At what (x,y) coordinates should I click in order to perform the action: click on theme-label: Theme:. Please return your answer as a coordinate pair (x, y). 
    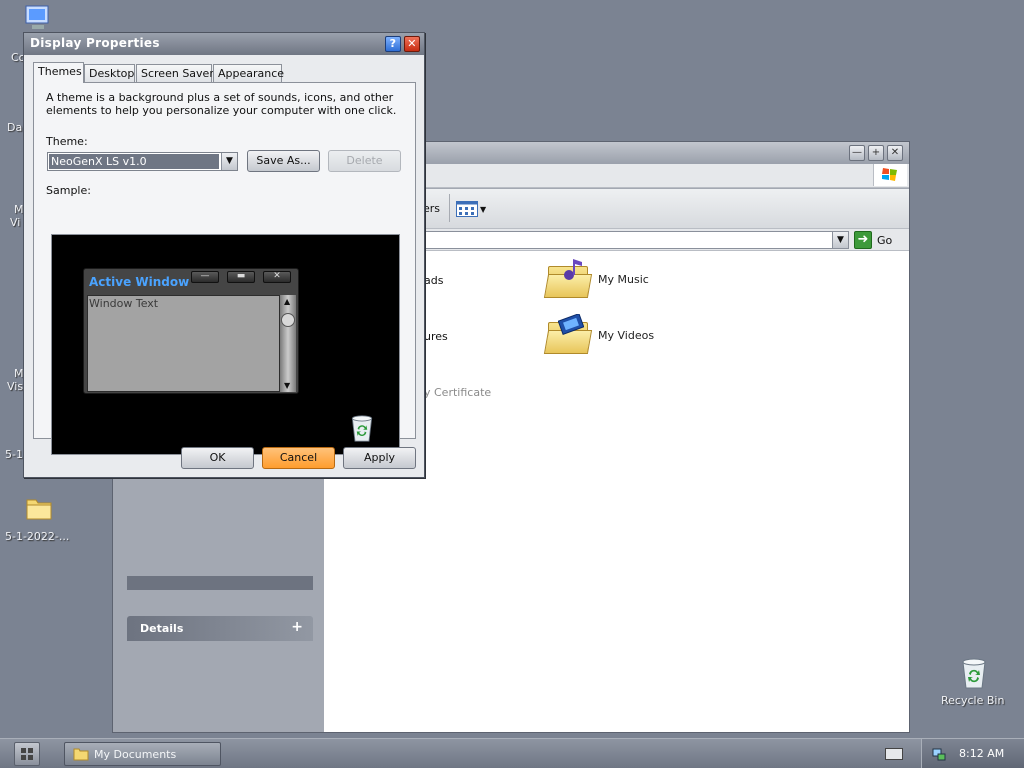
    Looking at the image, I should click on (67, 141).